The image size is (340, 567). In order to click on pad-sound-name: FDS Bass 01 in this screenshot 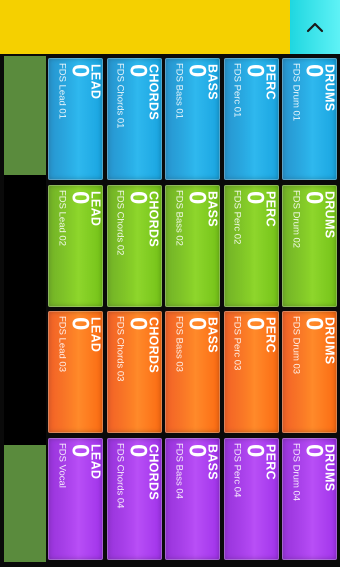, I will do `click(178, 91)`.